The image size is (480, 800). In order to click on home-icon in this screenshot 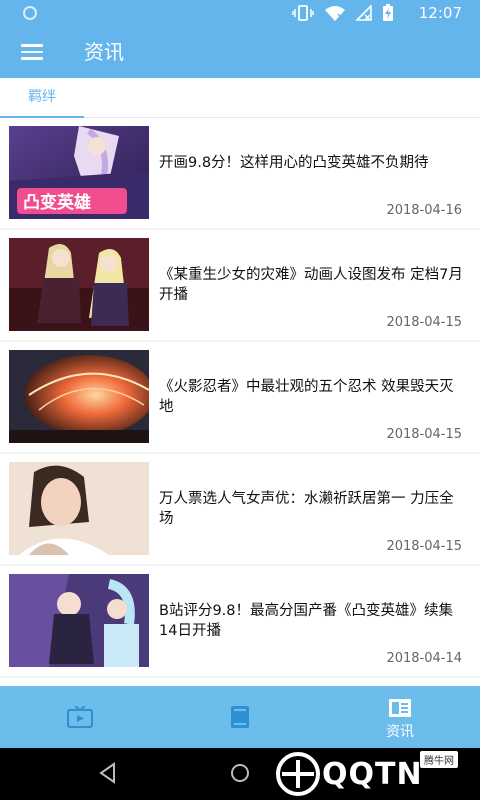, I will do `click(240, 773)`.